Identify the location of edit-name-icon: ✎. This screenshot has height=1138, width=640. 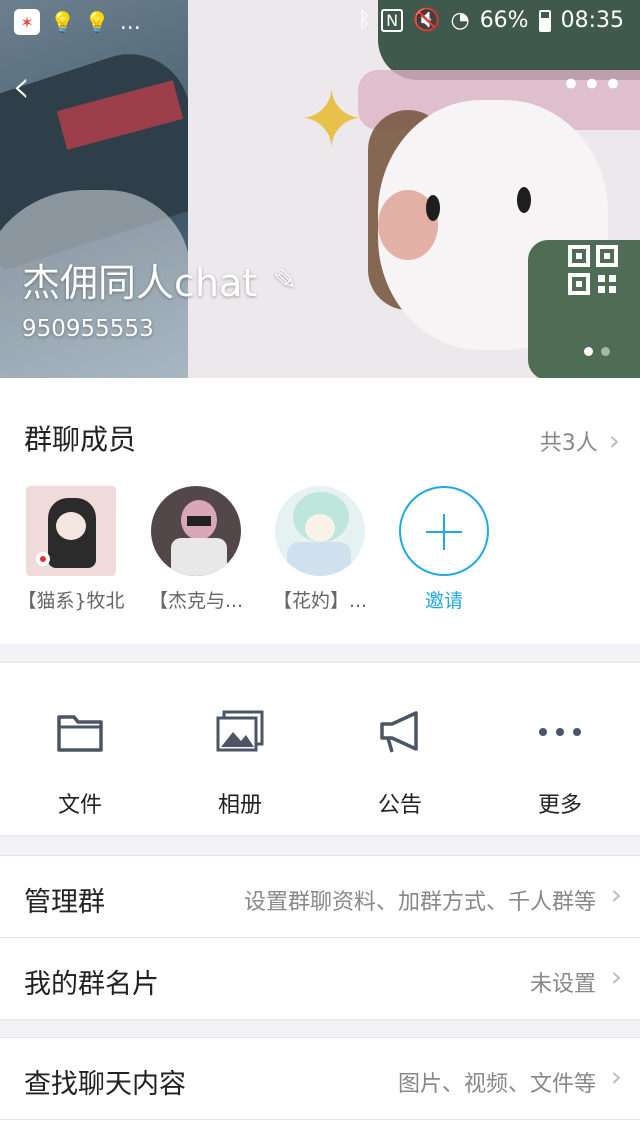
(284, 279).